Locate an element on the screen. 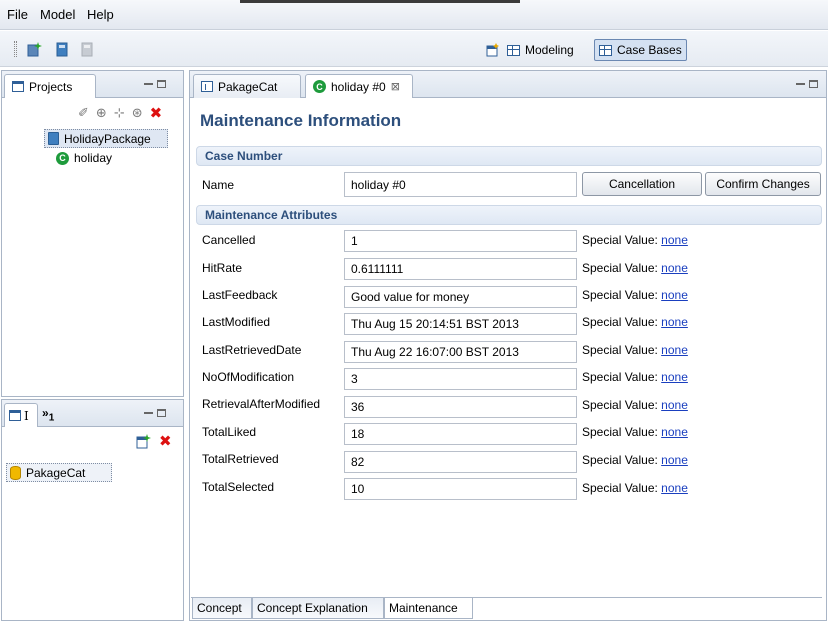 This screenshot has height=621, width=828. section-maintenance-attributes: Maintenance Attributes is located at coordinates (509, 215).